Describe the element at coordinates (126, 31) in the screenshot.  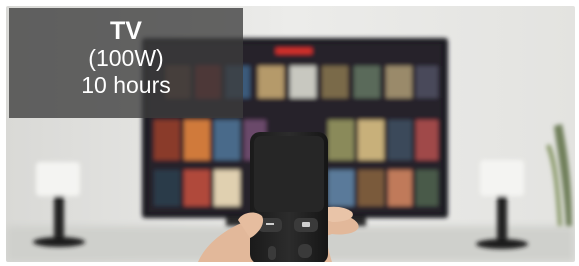
I see `appliance-name: TV` at that location.